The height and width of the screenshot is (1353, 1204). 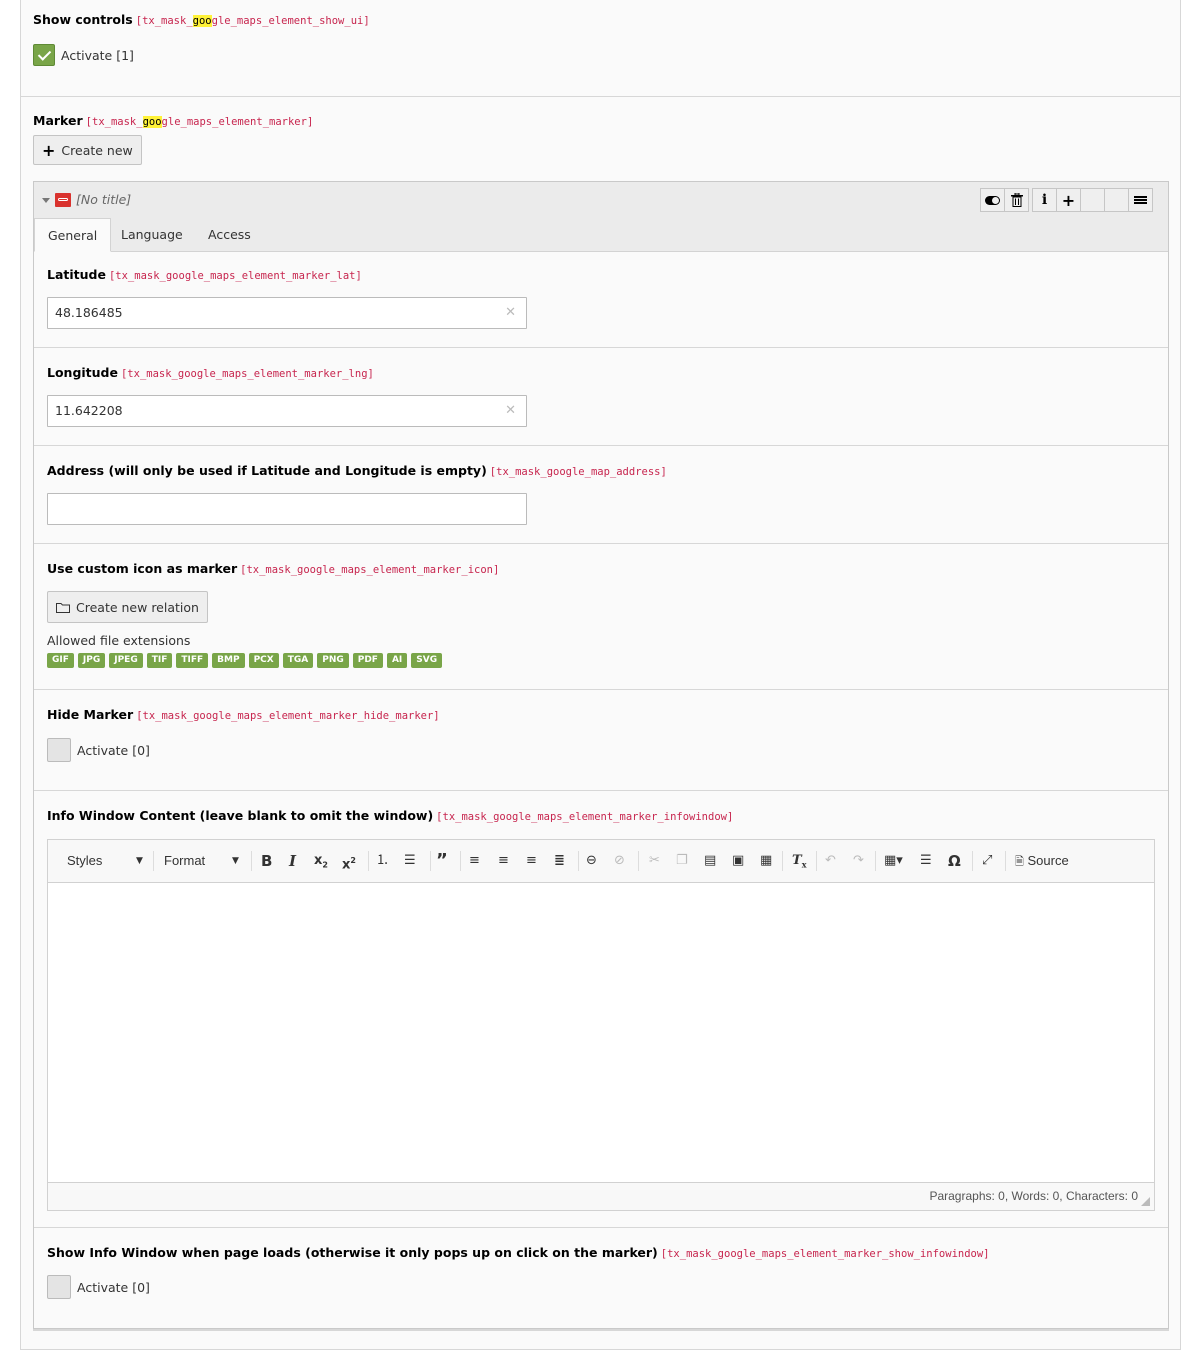 I want to click on remove-format-icon: Tx, so click(x=799, y=861).